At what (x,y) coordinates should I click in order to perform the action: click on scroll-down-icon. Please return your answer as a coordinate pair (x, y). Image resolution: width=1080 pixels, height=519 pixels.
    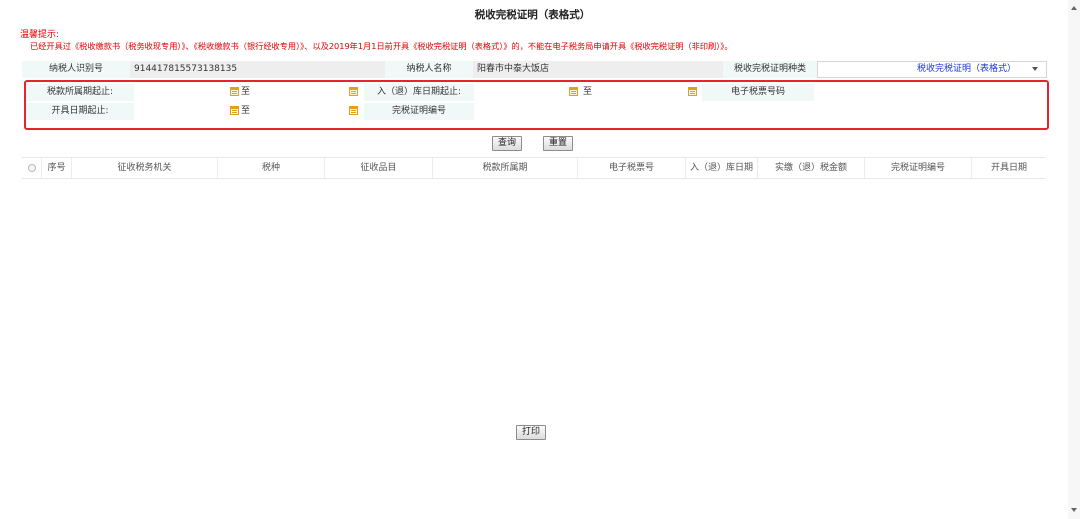
    Looking at the image, I should click on (1074, 510).